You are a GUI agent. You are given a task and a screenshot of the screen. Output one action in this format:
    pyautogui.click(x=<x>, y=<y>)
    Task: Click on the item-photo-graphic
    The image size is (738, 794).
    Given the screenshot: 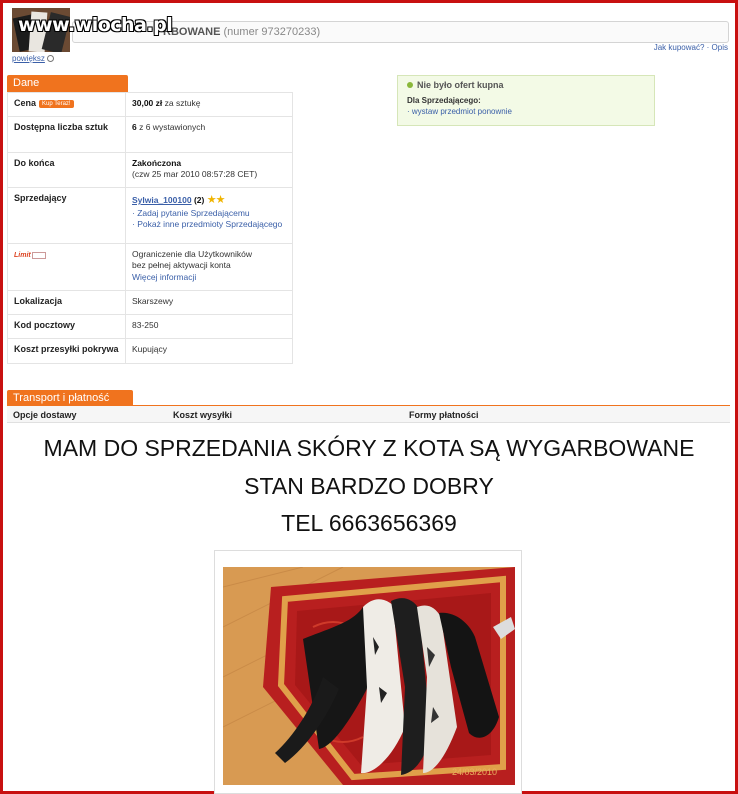 What is the action you would take?
    pyautogui.click(x=369, y=676)
    